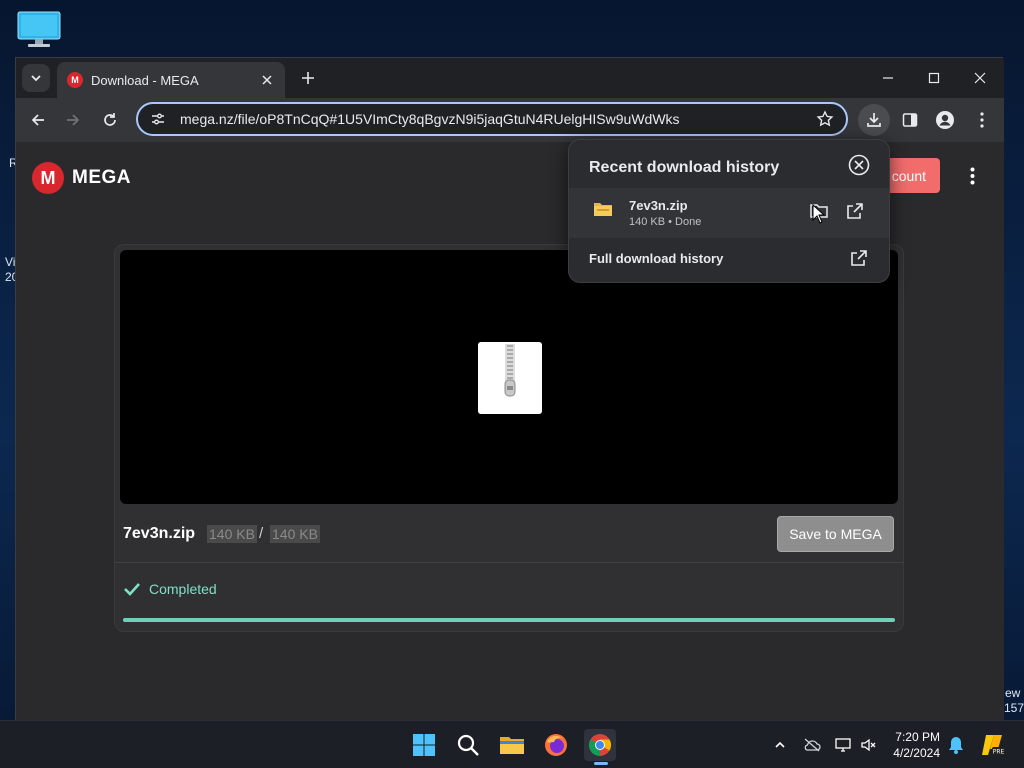 Image resolution: width=1024 pixels, height=768 pixels. I want to click on mega-menu-button, so click(972, 176).